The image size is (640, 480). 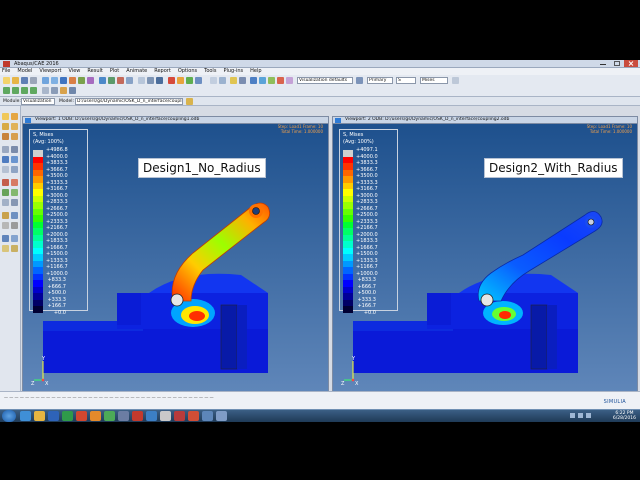 I want to click on menu-model: Model, so click(x=24, y=71).